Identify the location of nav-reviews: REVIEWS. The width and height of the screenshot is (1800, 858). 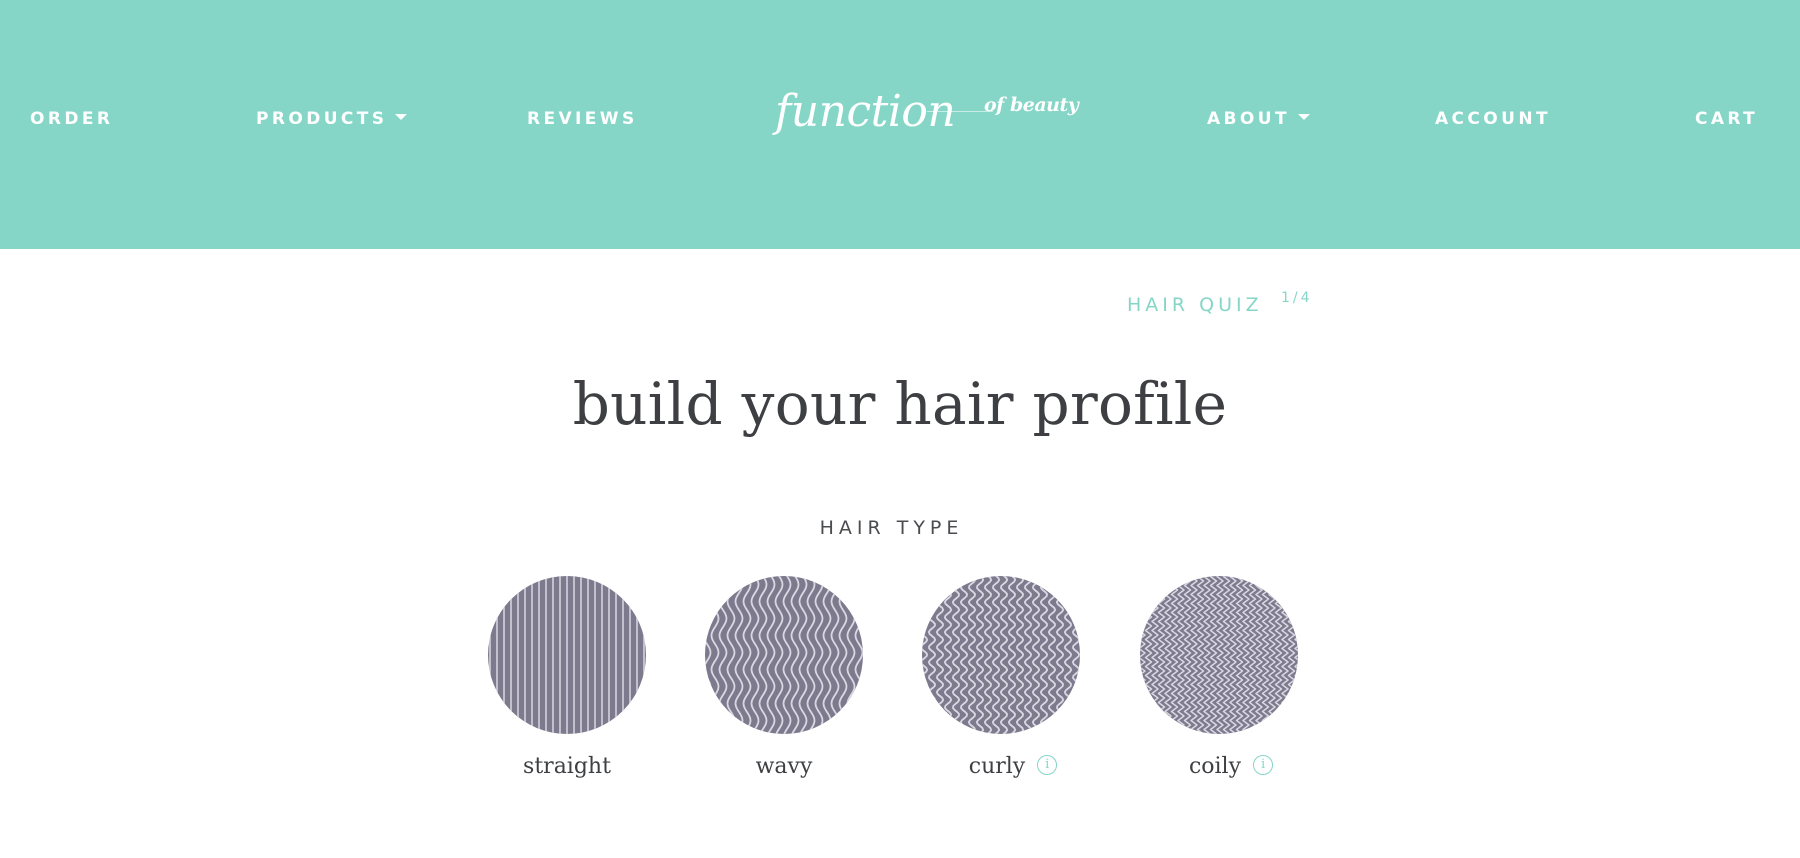
(582, 119).